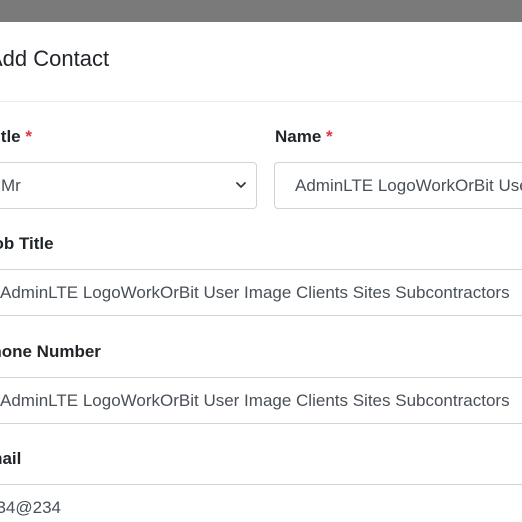 This screenshot has width=522, height=522. I want to click on title-label: Title *, so click(16, 137).